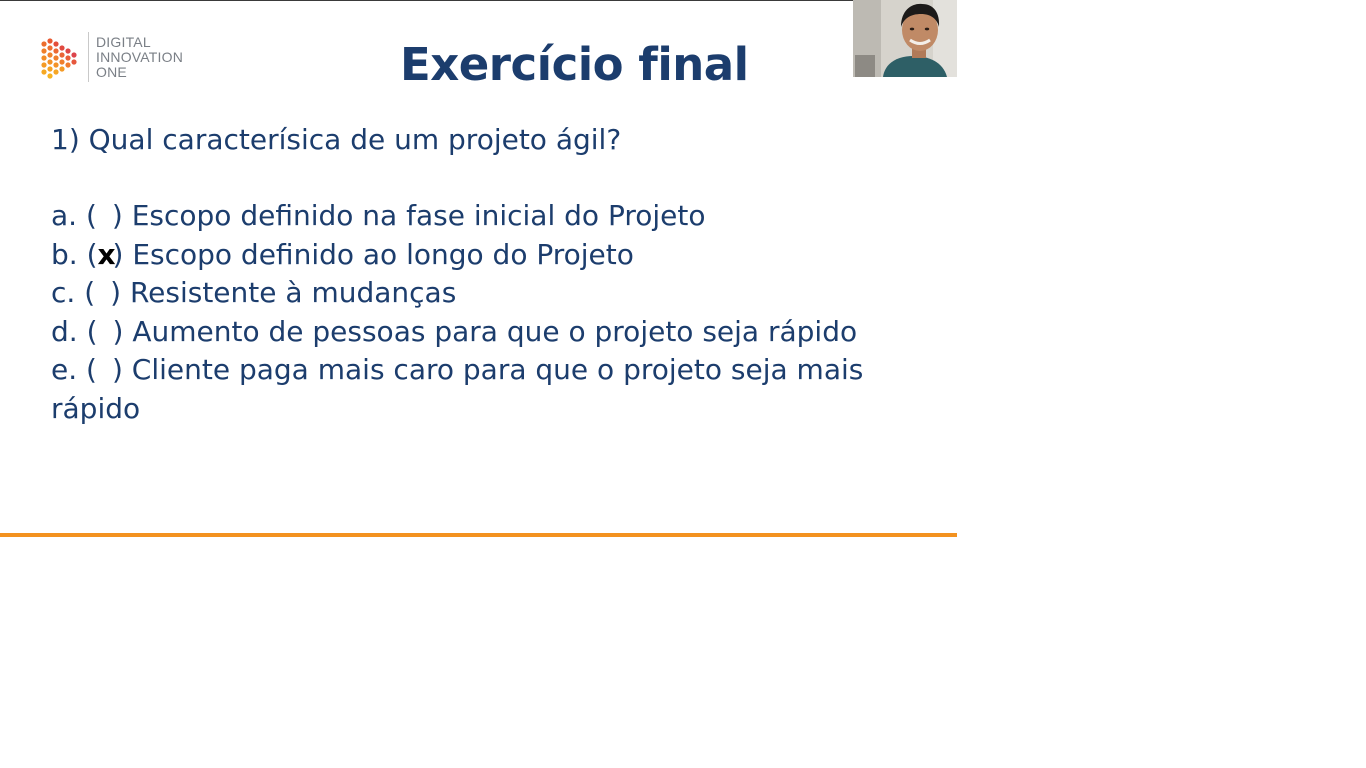 The height and width of the screenshot is (768, 1366). I want to click on option-prefix: e. (, so click(74, 369).